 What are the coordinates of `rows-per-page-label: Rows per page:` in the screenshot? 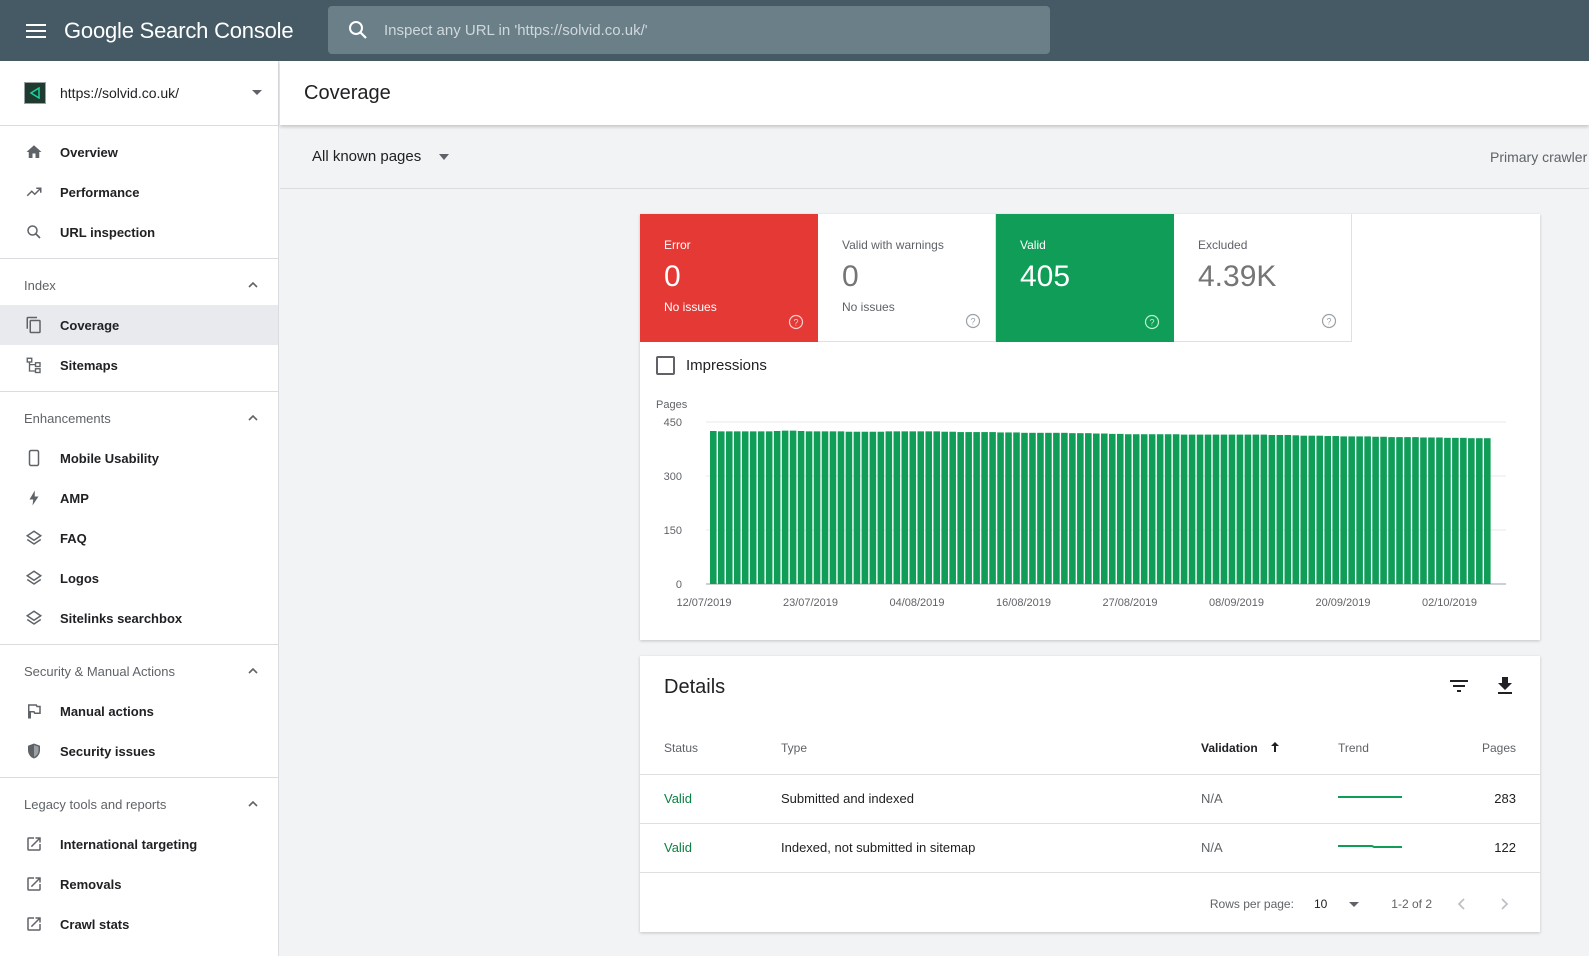 It's located at (1251, 904).